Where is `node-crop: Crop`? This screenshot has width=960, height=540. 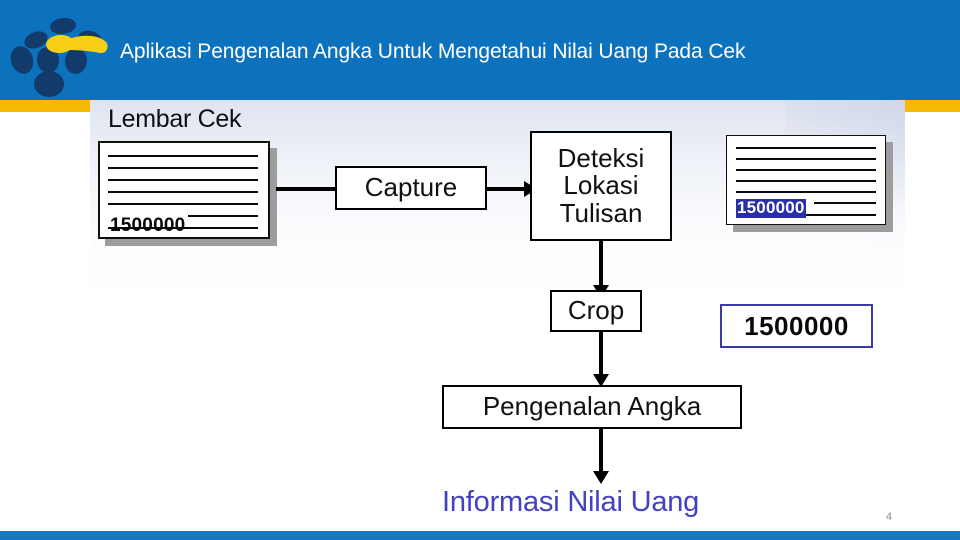 node-crop: Crop is located at coordinates (596, 311).